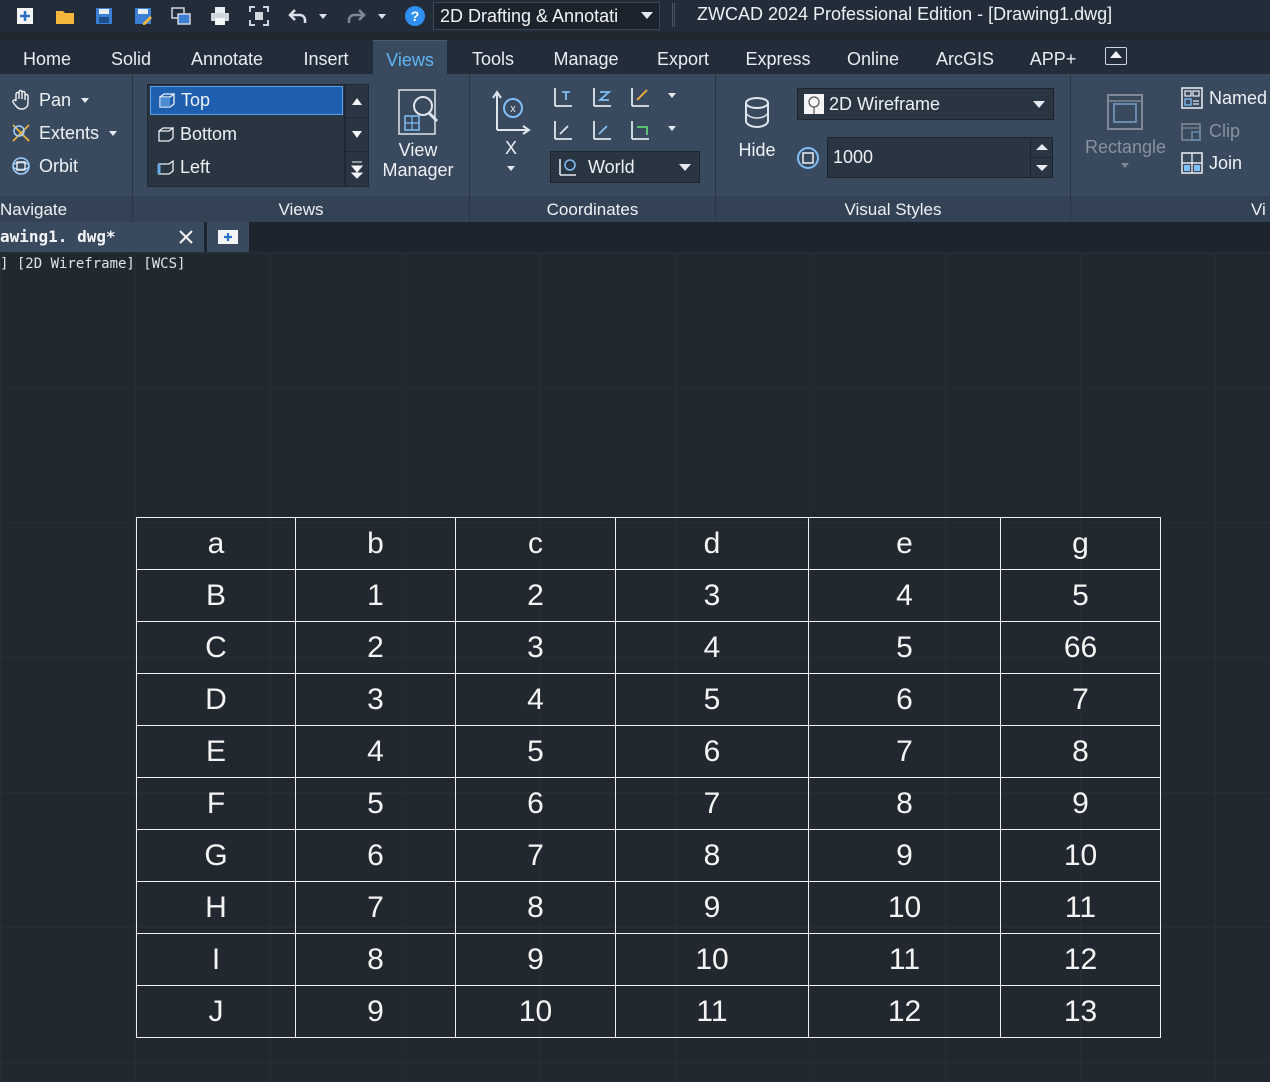 This screenshot has height=1082, width=1270. What do you see at coordinates (925, 104) in the screenshot?
I see `visual-style-dropdown: 2D Wireframe` at bounding box center [925, 104].